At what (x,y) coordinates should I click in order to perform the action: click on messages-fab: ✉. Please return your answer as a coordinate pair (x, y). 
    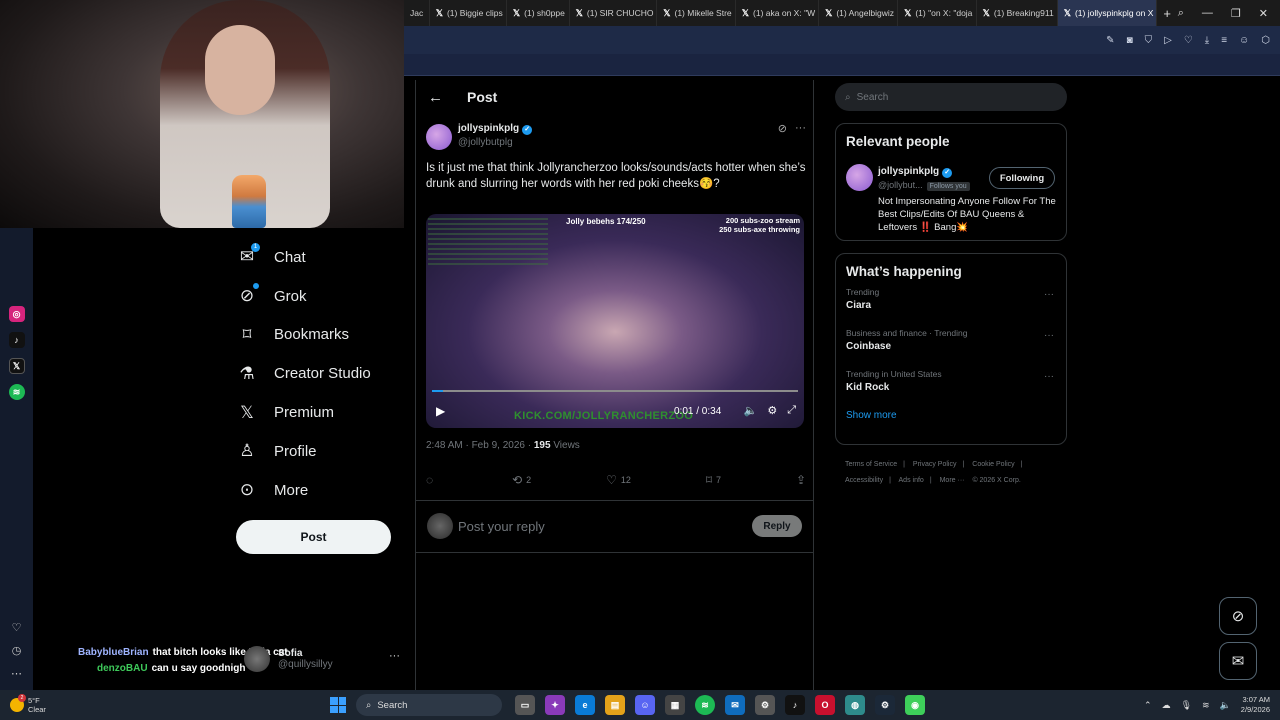
    Looking at the image, I should click on (1238, 661).